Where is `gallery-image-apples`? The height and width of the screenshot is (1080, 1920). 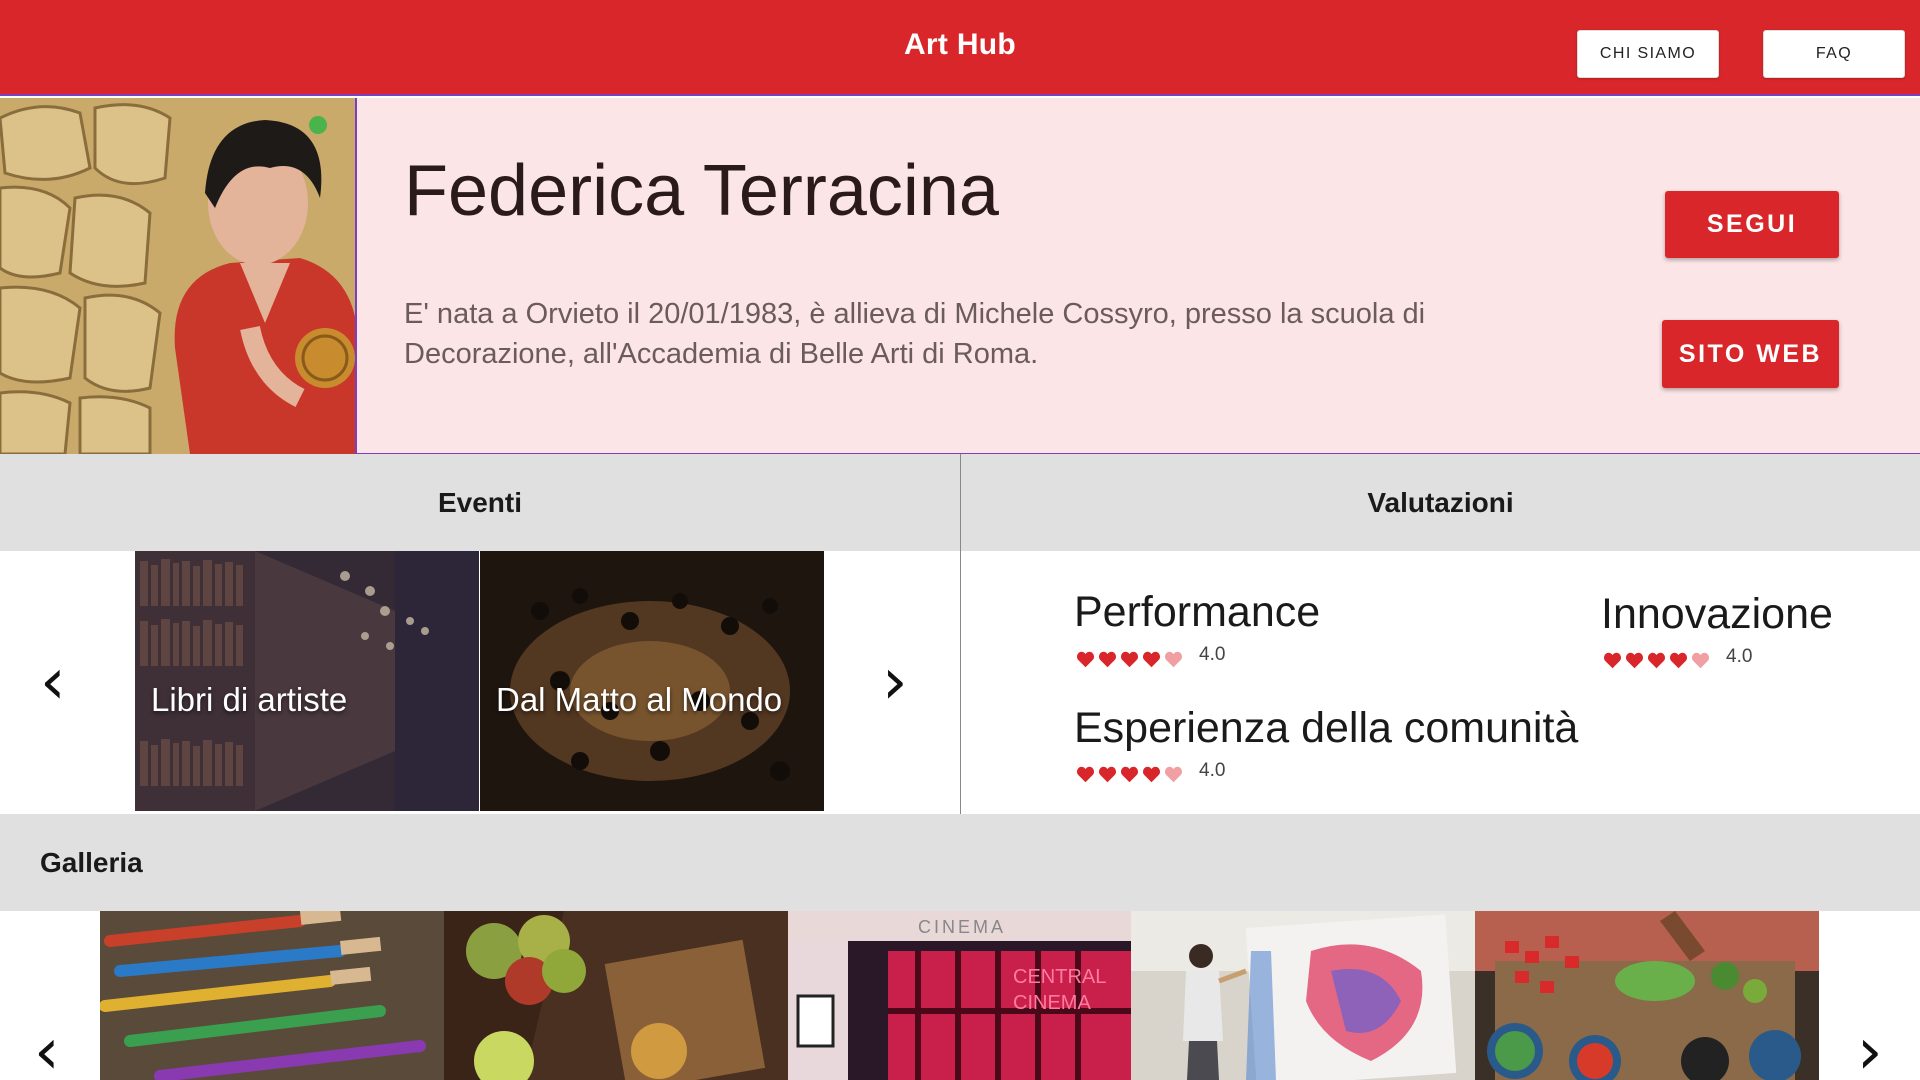 gallery-image-apples is located at coordinates (616, 995).